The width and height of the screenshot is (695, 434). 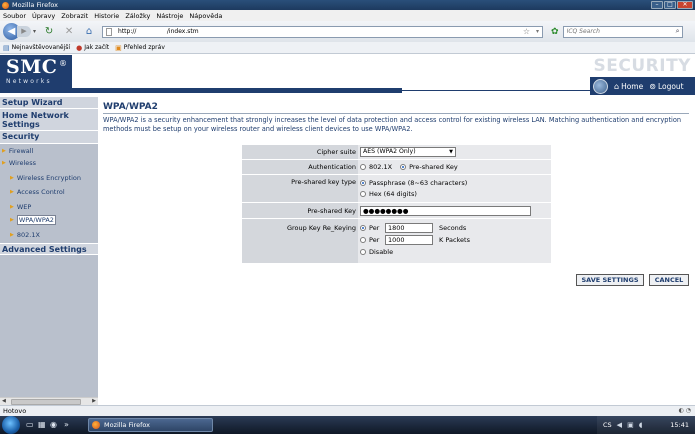 I want to click on psk-type-passphrase-option: Passphrase (8~63 characters), so click(x=413, y=183).